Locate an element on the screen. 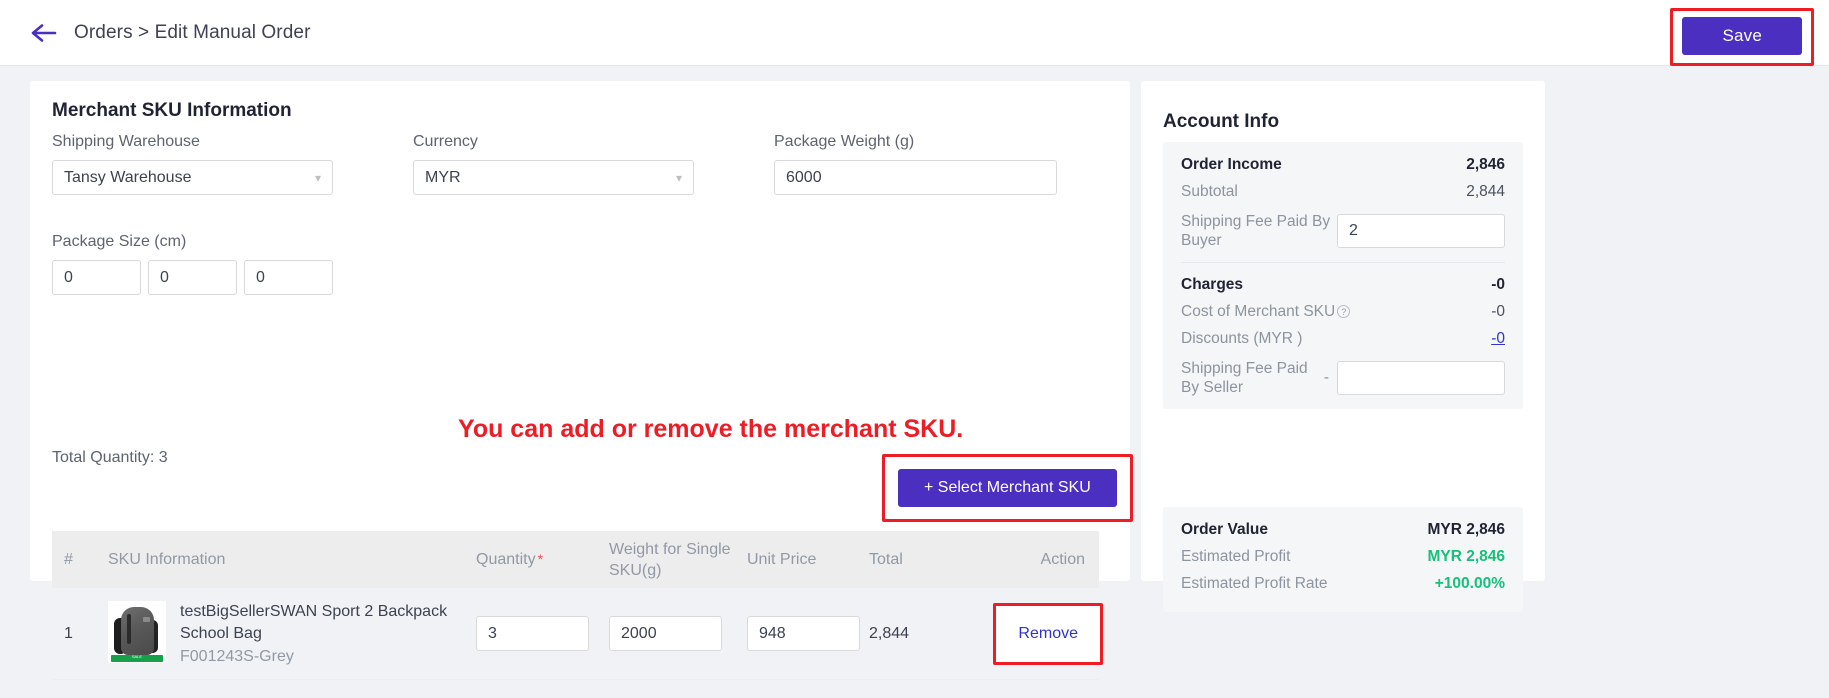  cost-merchant-sku-label: Cost of Merchant SKU? is located at coordinates (1266, 312).